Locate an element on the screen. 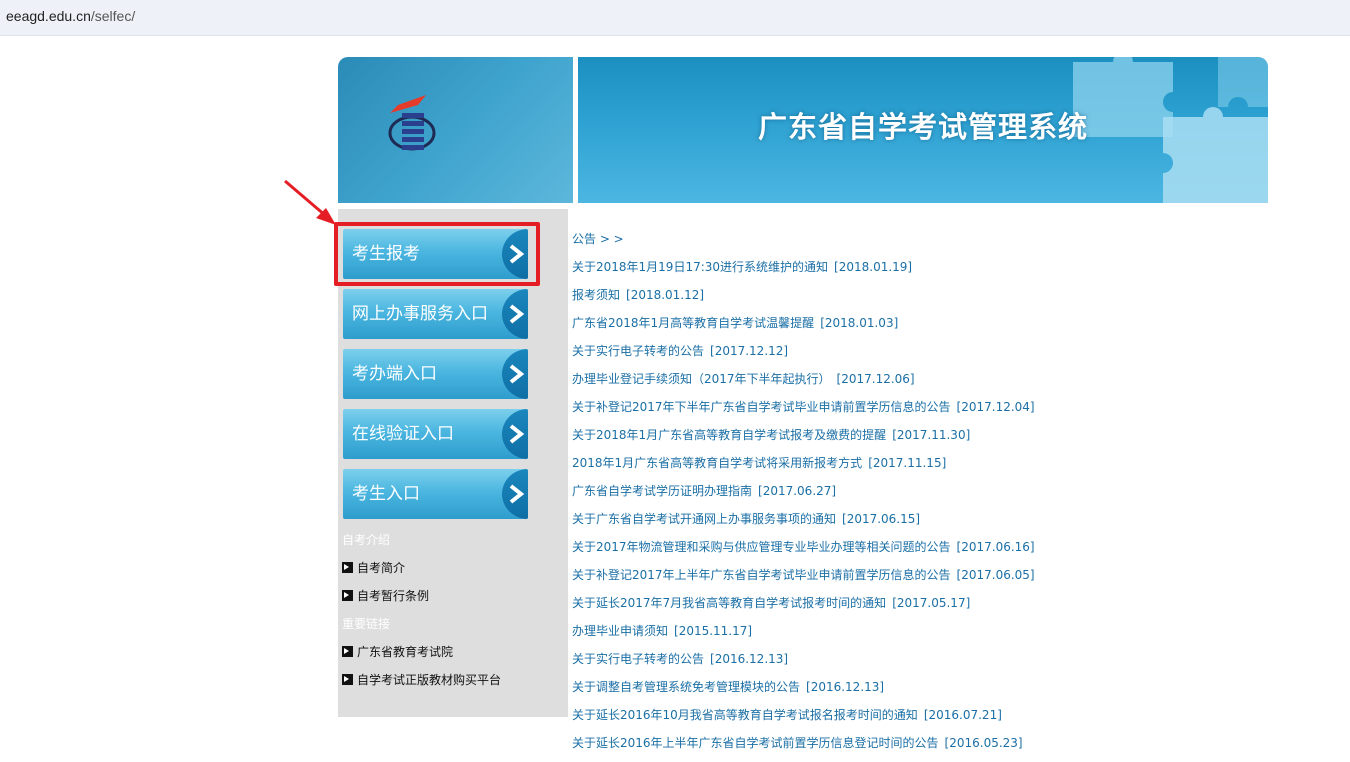 This screenshot has width=1350, height=762. url-host: eeagd.edu.cn is located at coordinates (48, 16).